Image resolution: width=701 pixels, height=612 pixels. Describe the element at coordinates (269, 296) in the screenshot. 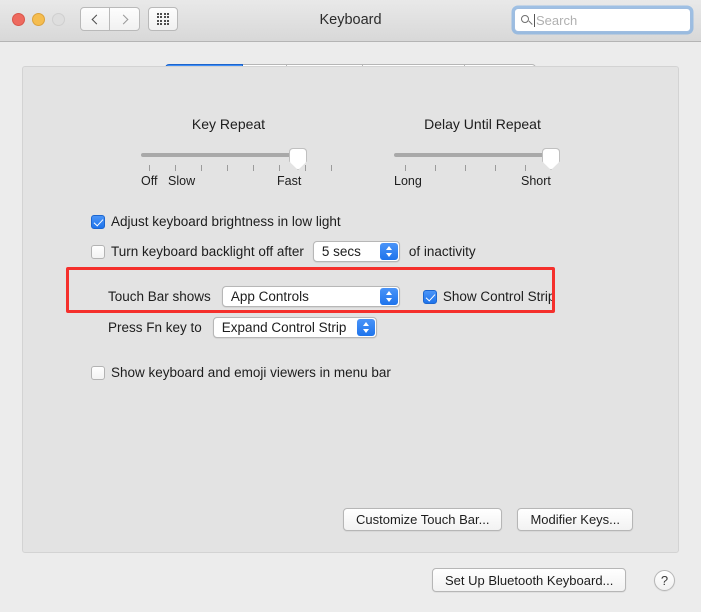

I see `touch-bar-shows-value: App Controls` at that location.